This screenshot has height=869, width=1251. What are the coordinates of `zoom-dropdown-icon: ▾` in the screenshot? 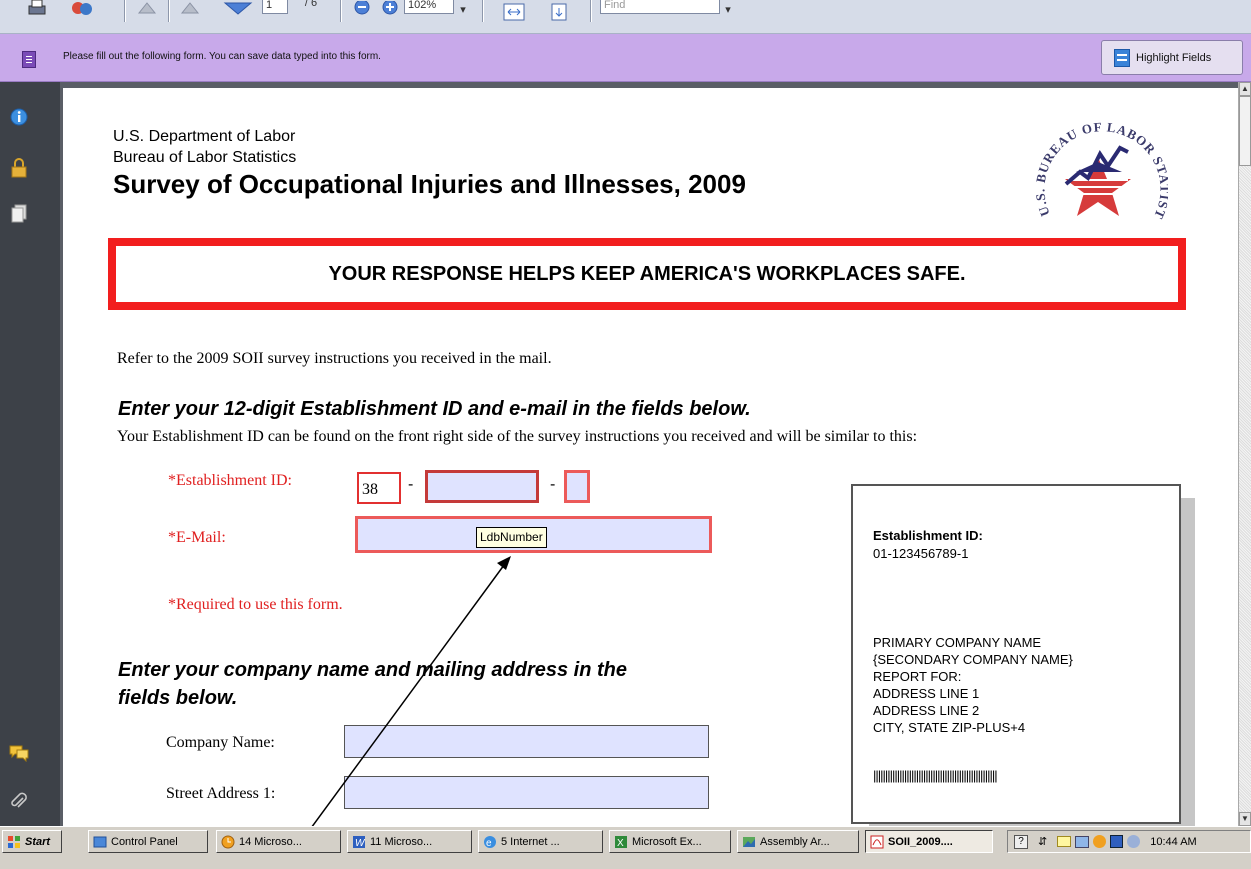 It's located at (463, 12).